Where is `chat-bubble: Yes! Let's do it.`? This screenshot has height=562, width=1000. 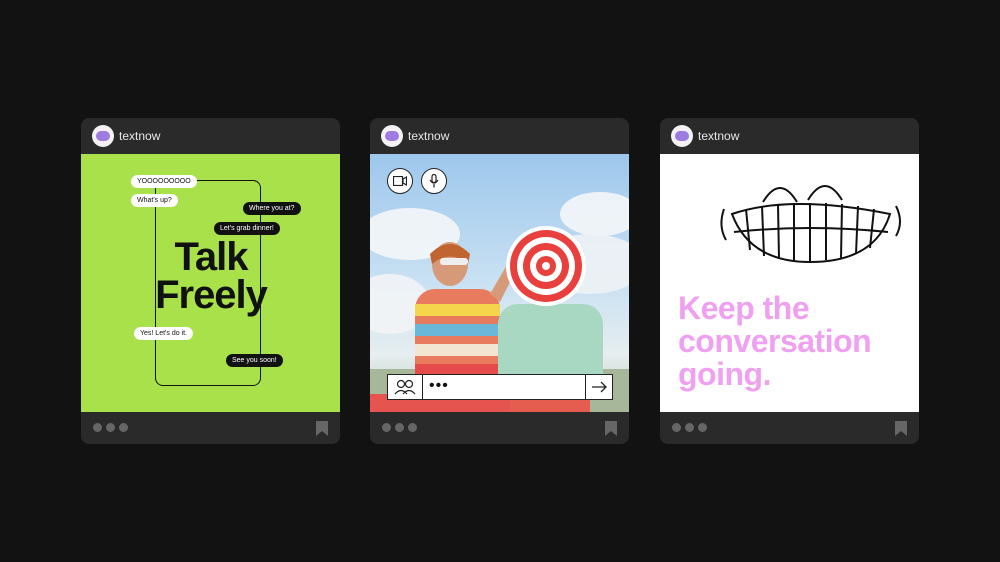 chat-bubble: Yes! Let's do it. is located at coordinates (163, 333).